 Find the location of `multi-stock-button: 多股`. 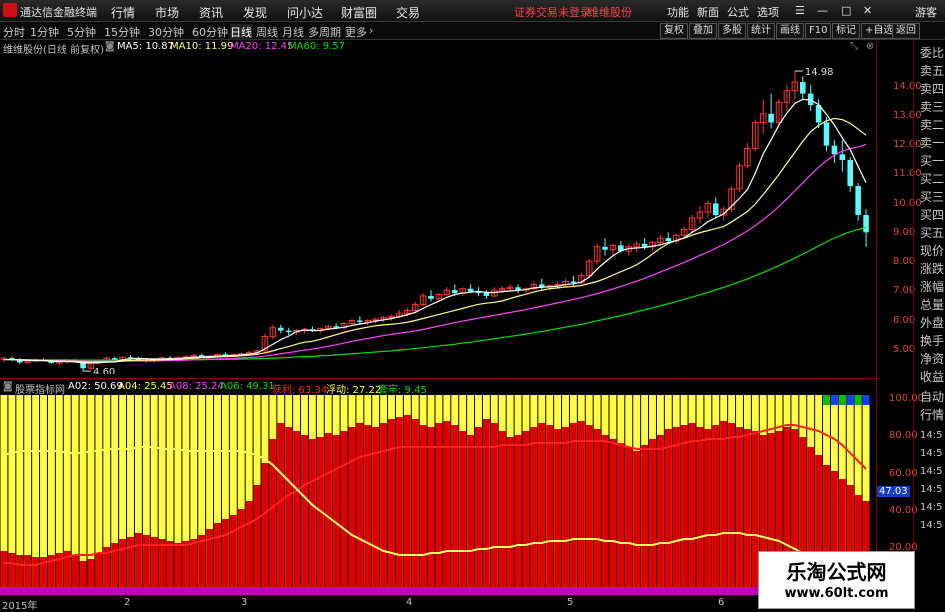

multi-stock-button: 多股 is located at coordinates (732, 31).